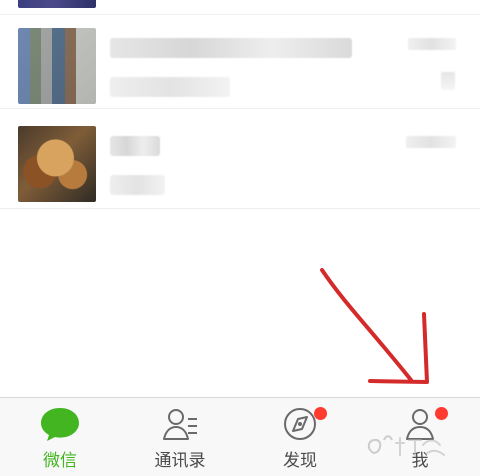  What do you see at coordinates (448, 81) in the screenshot?
I see `blurred-mute-icon` at bounding box center [448, 81].